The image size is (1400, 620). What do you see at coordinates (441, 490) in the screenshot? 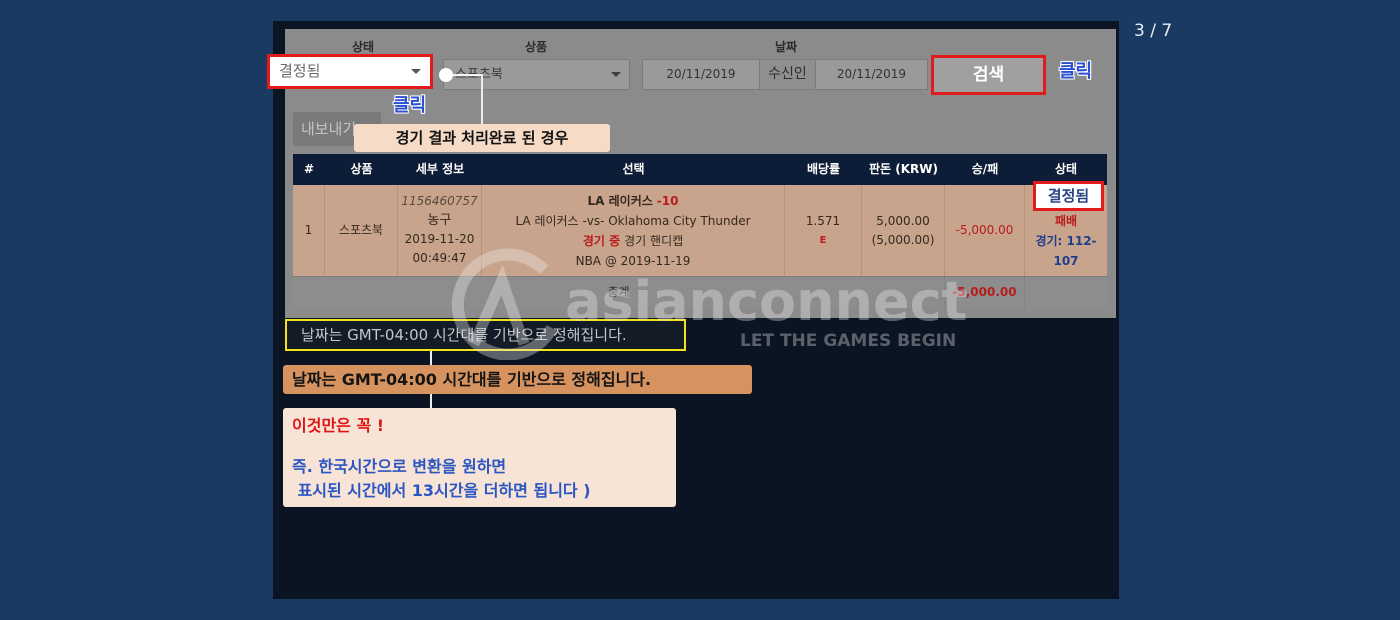
I see `tip-line-2: 표시된 시간에서 13시간을 더하면 됩니다 )` at bounding box center [441, 490].